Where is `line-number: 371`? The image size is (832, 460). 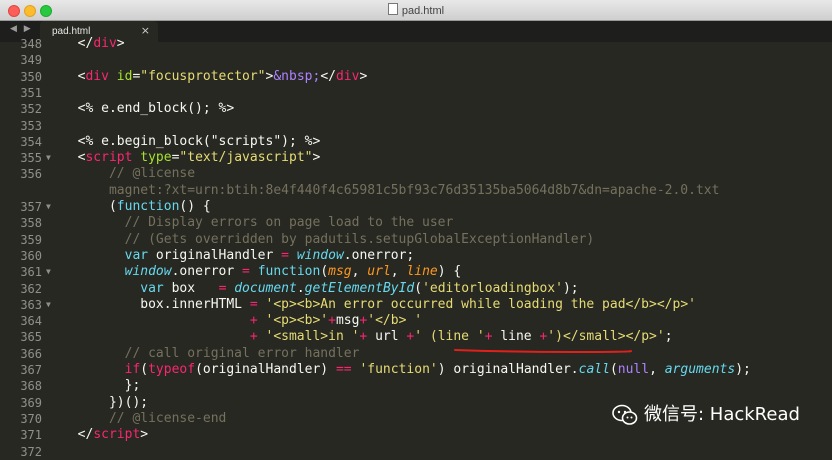 line-number: 371 is located at coordinates (31, 435).